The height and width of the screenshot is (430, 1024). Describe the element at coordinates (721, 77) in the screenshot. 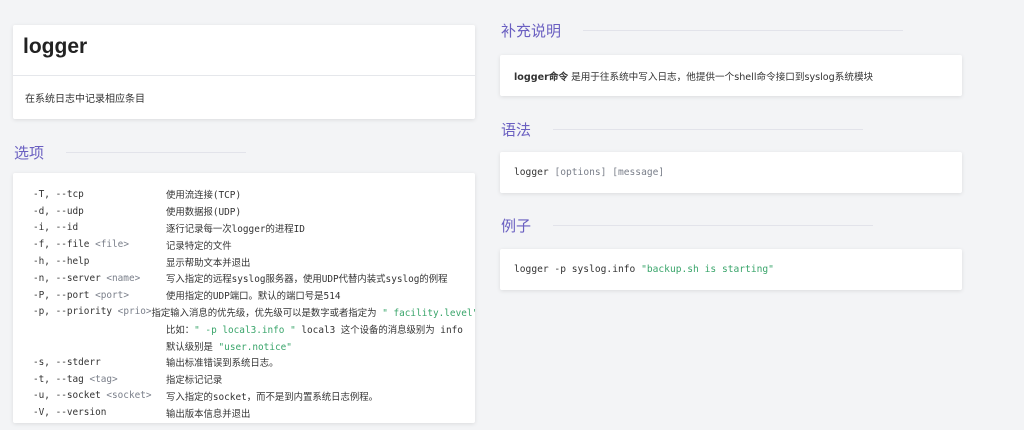

I see `supplement-body: 是用于往系统中写入日志，他提供一个shell命令接口到syslog系统模块` at that location.